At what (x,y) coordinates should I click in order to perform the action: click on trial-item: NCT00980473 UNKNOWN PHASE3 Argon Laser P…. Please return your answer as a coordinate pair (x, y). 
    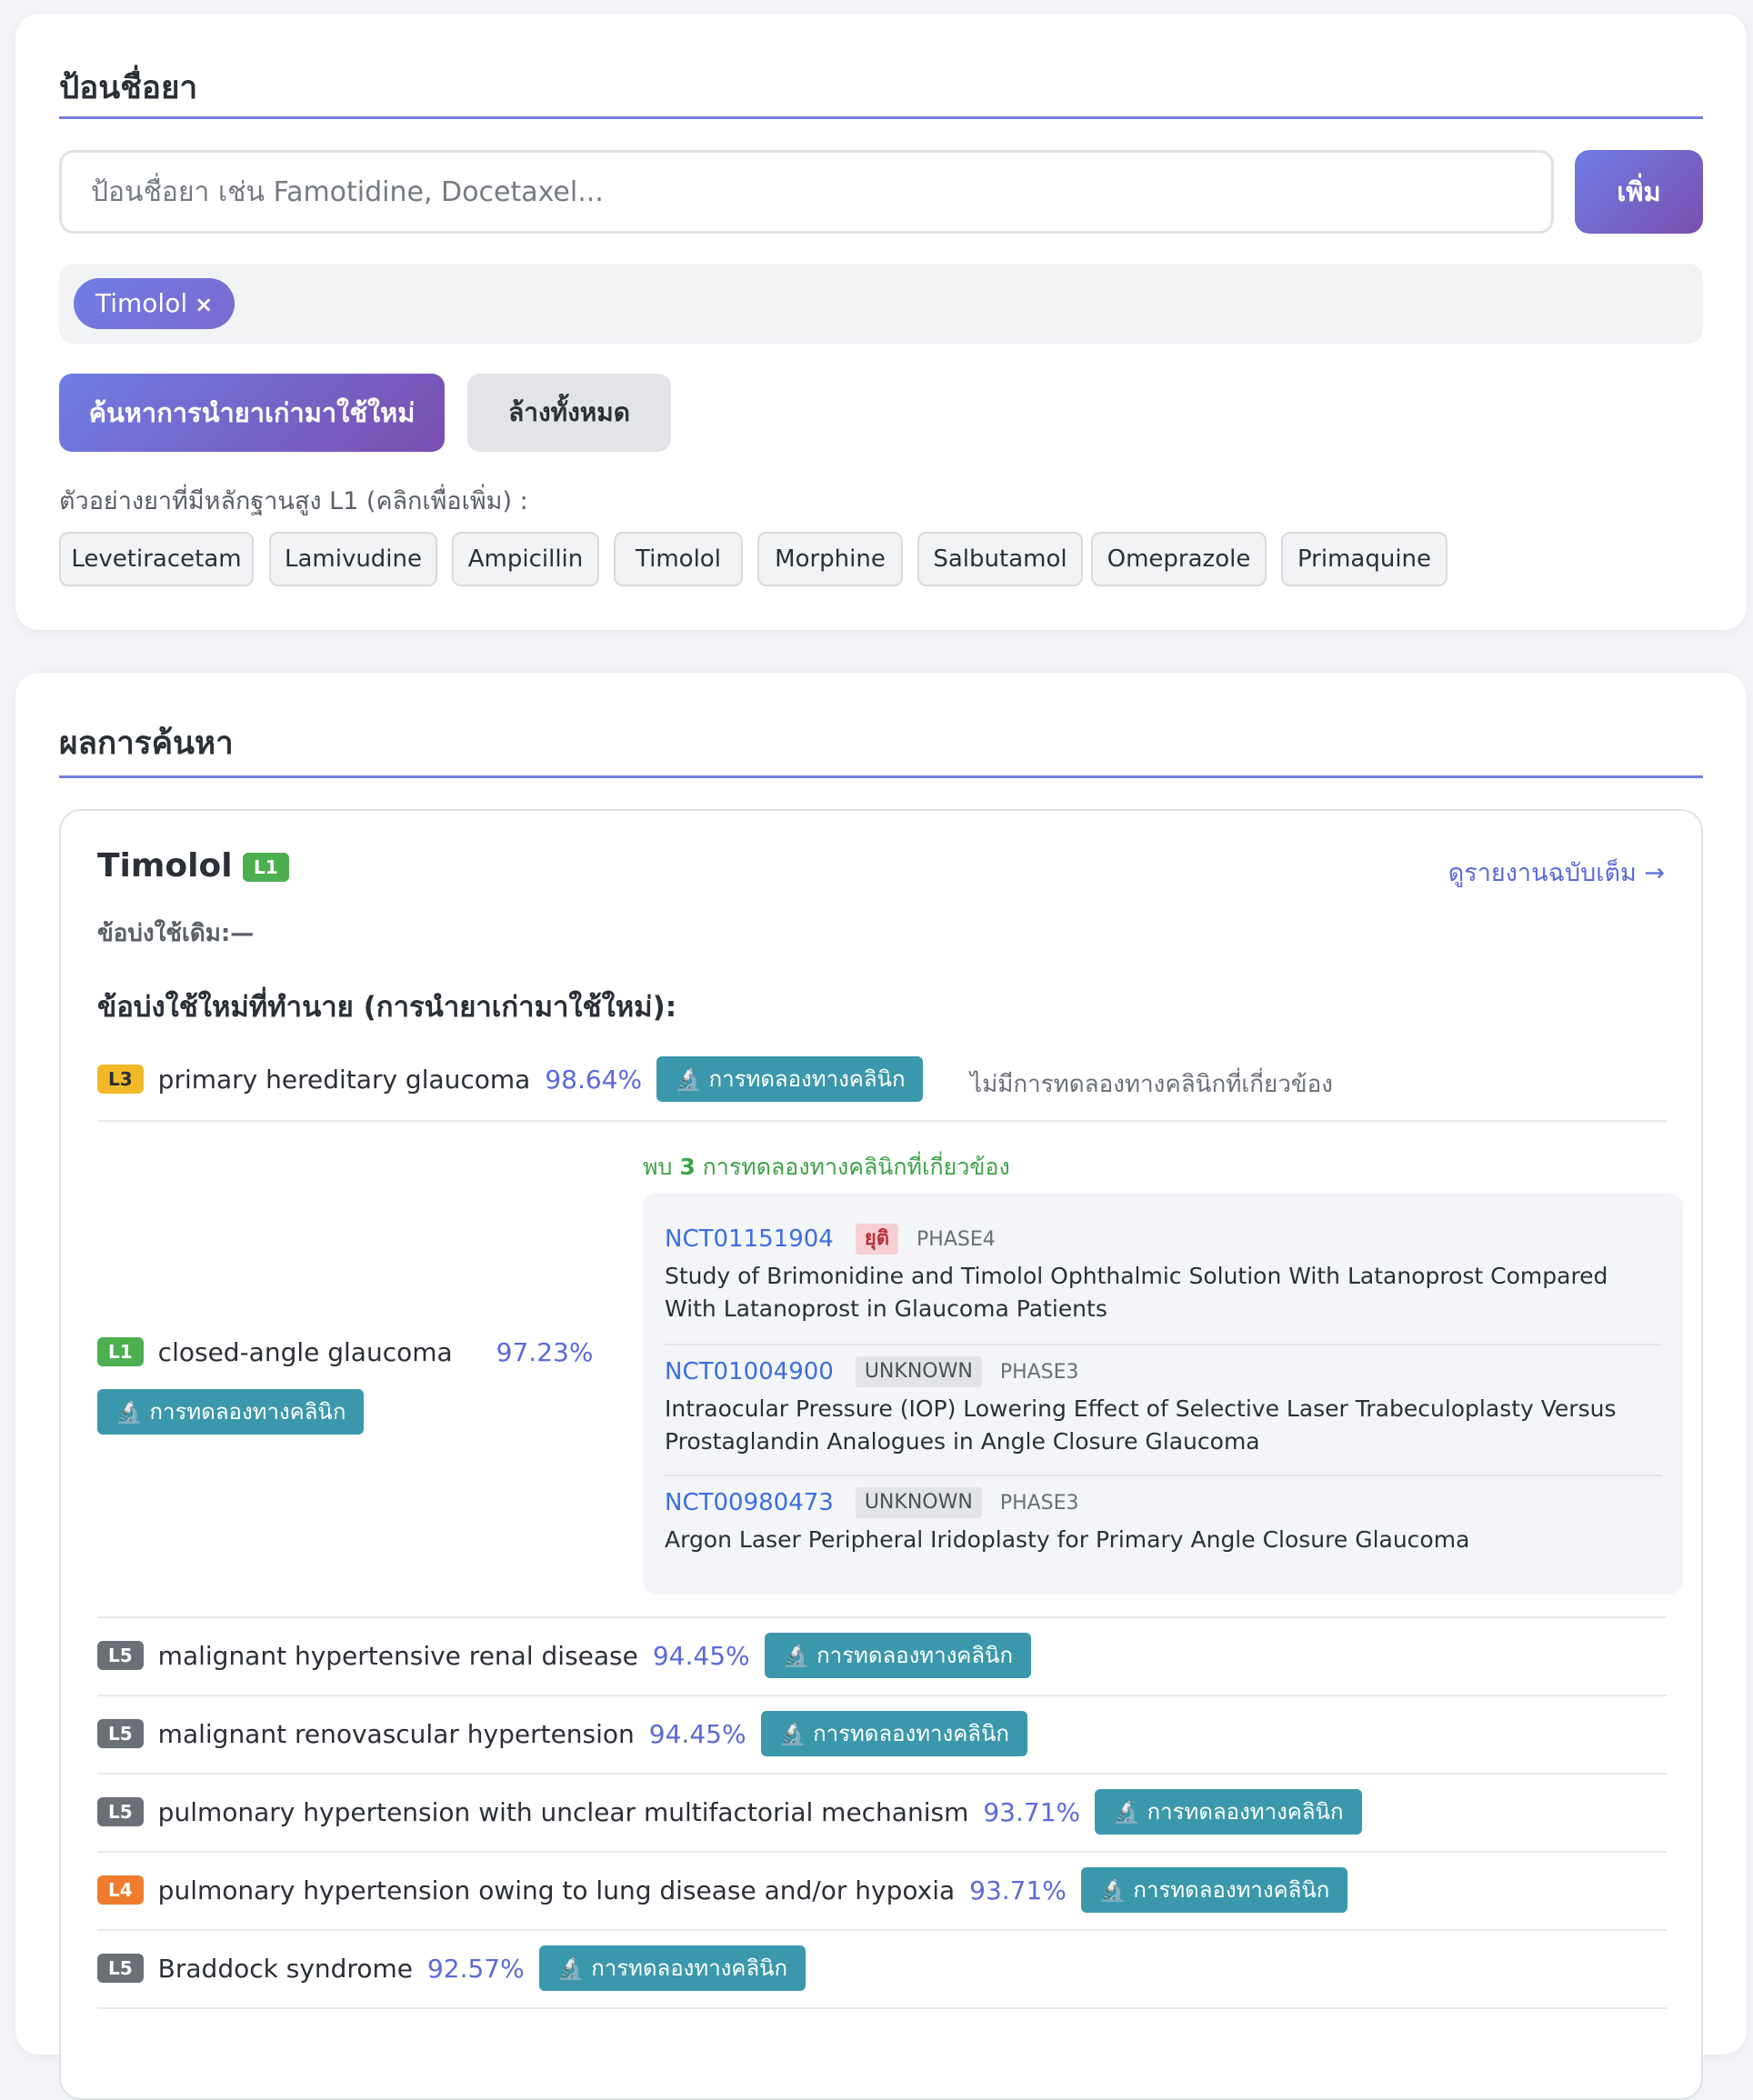
    Looking at the image, I should click on (1163, 1521).